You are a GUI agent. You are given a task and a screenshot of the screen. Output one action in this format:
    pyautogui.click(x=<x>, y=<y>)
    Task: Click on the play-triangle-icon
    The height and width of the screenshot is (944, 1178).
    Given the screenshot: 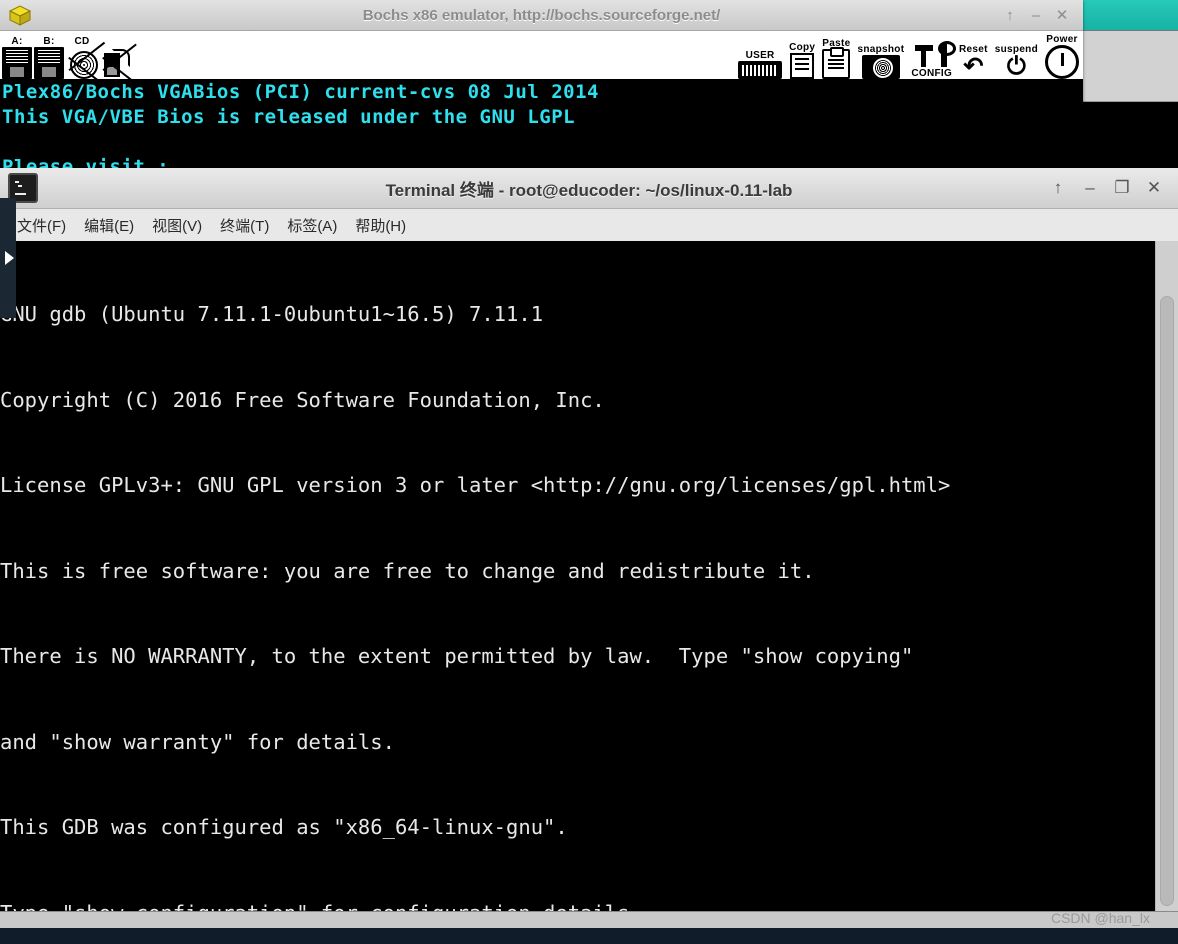 What is the action you would take?
    pyautogui.click(x=9, y=258)
    